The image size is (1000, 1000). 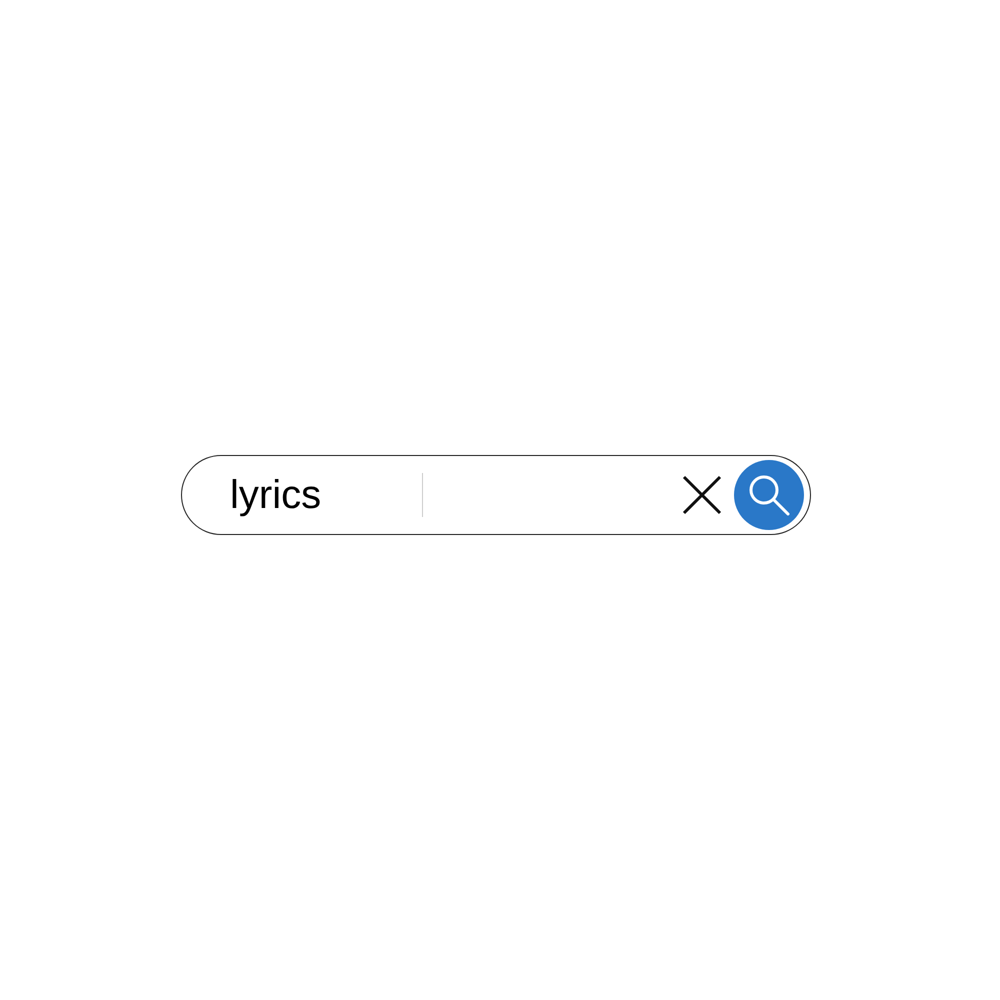 What do you see at coordinates (325, 495) in the screenshot?
I see `search-field: lyrics` at bounding box center [325, 495].